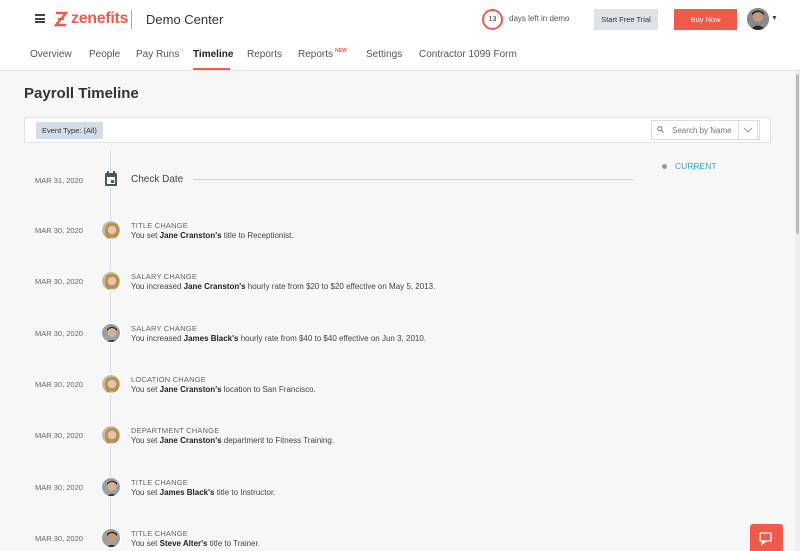 The width and height of the screenshot is (800, 551). Describe the element at coordinates (707, 130) in the screenshot. I see `search-input` at that location.